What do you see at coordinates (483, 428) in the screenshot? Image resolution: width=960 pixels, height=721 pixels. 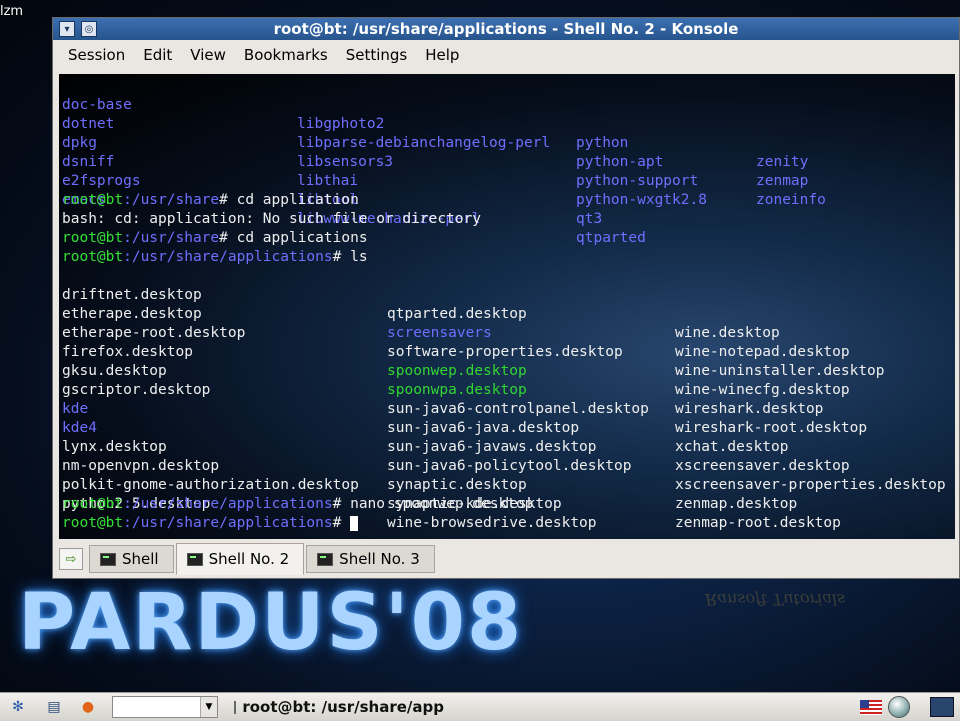 I see `file-entry: sun-java6-java.desktop` at bounding box center [483, 428].